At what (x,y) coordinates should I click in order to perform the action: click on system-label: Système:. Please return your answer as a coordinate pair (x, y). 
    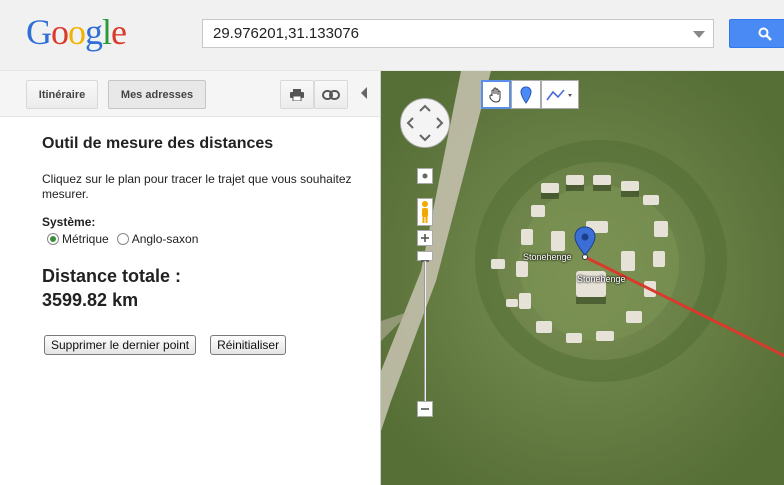
    Looking at the image, I should click on (69, 222).